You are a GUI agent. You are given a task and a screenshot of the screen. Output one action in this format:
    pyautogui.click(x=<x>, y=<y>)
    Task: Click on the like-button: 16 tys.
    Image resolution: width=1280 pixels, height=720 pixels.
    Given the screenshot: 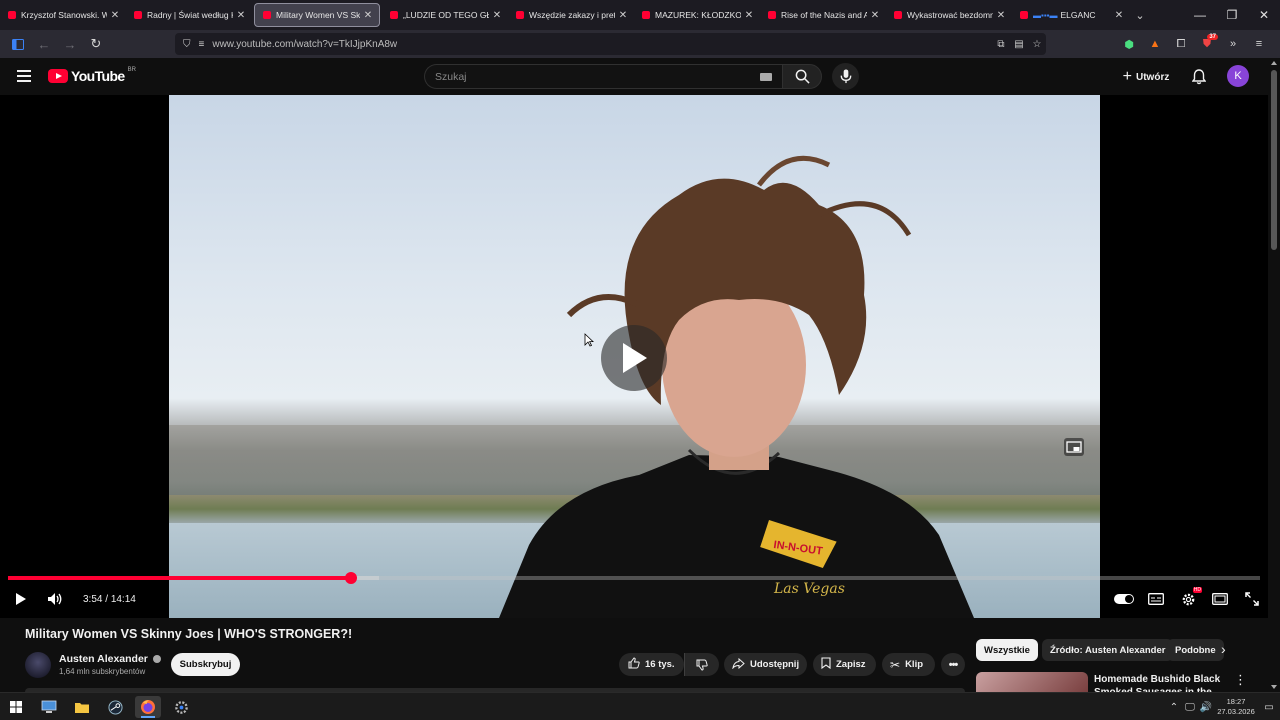 What is the action you would take?
    pyautogui.click(x=651, y=664)
    